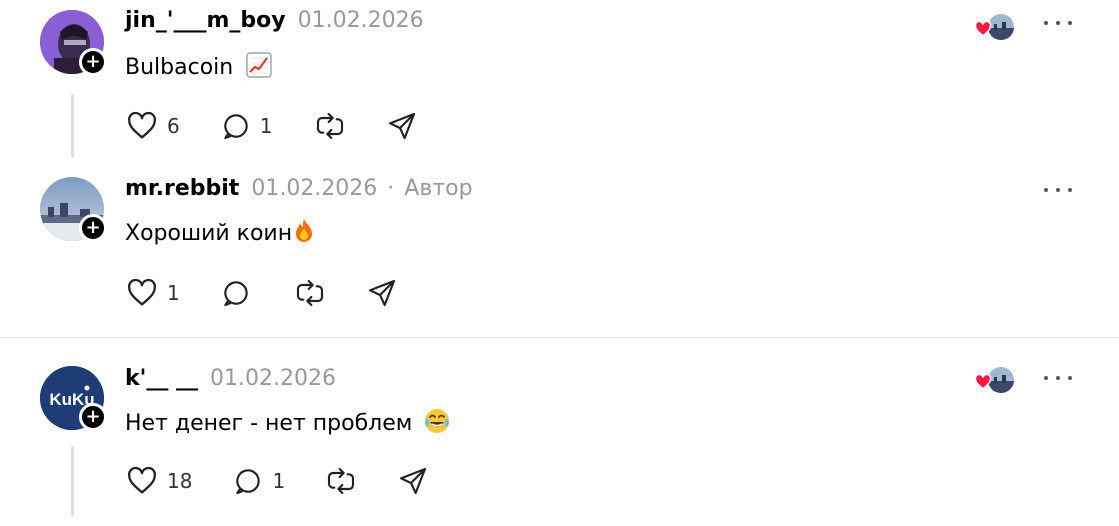 The width and height of the screenshot is (1119, 526). I want to click on post-text: Bulbacoin, so click(198, 68).